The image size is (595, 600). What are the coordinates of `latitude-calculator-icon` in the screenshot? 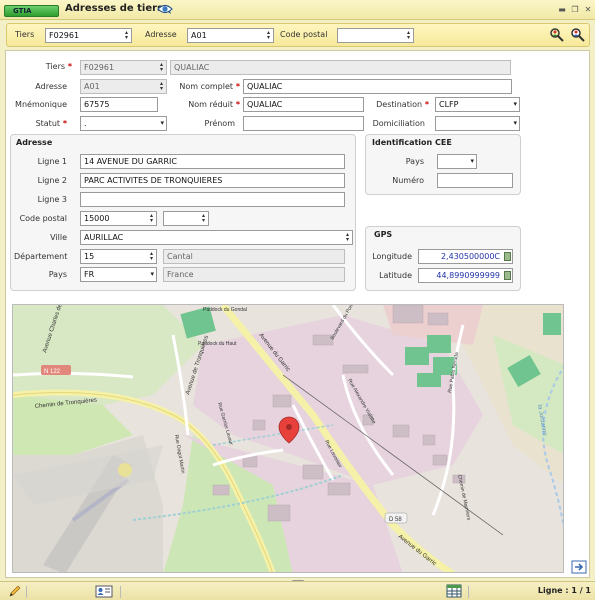 It's located at (507, 275).